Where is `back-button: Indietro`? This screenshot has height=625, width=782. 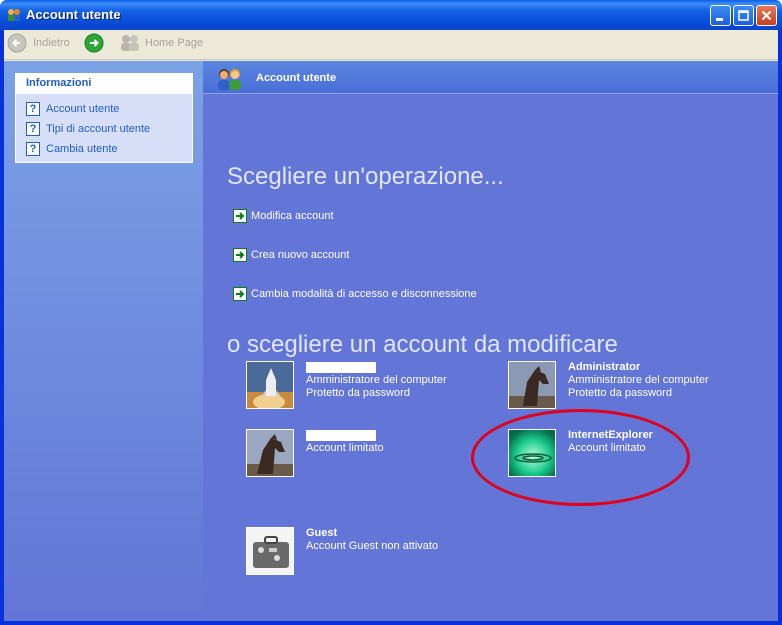 back-button: Indietro is located at coordinates (38, 43).